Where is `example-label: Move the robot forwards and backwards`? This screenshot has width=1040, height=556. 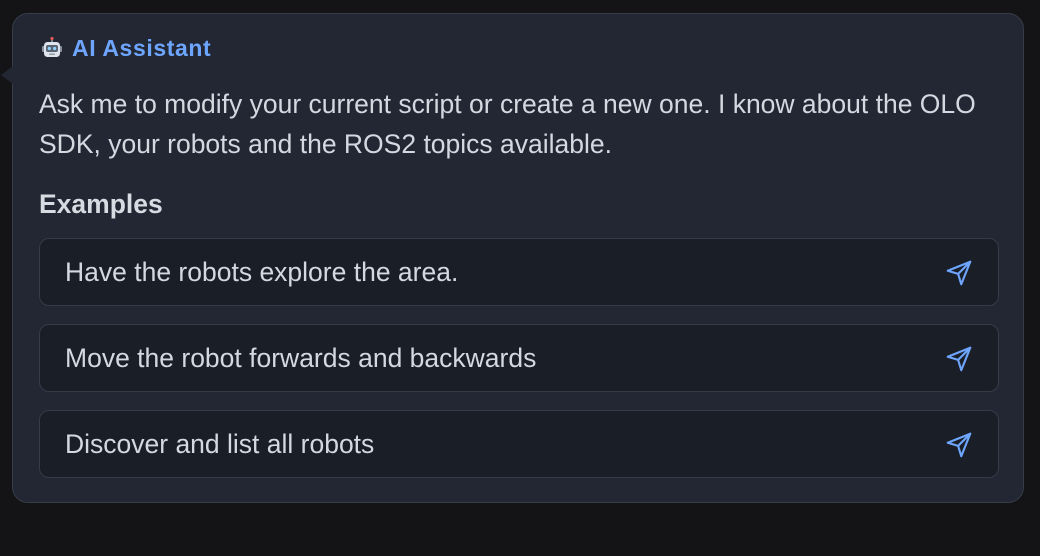 example-label: Move the robot forwards and backwards is located at coordinates (301, 358).